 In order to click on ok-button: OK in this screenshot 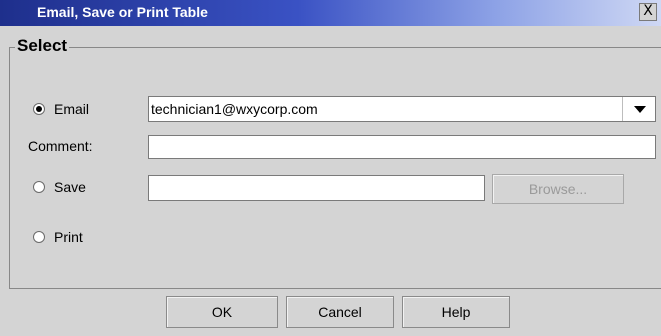, I will do `click(222, 312)`.